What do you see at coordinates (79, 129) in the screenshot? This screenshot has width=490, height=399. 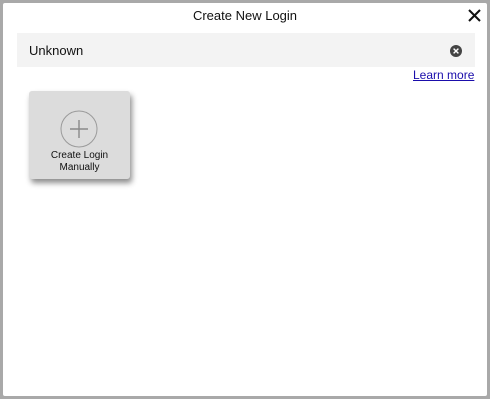 I see `plus-circle-icon` at bounding box center [79, 129].